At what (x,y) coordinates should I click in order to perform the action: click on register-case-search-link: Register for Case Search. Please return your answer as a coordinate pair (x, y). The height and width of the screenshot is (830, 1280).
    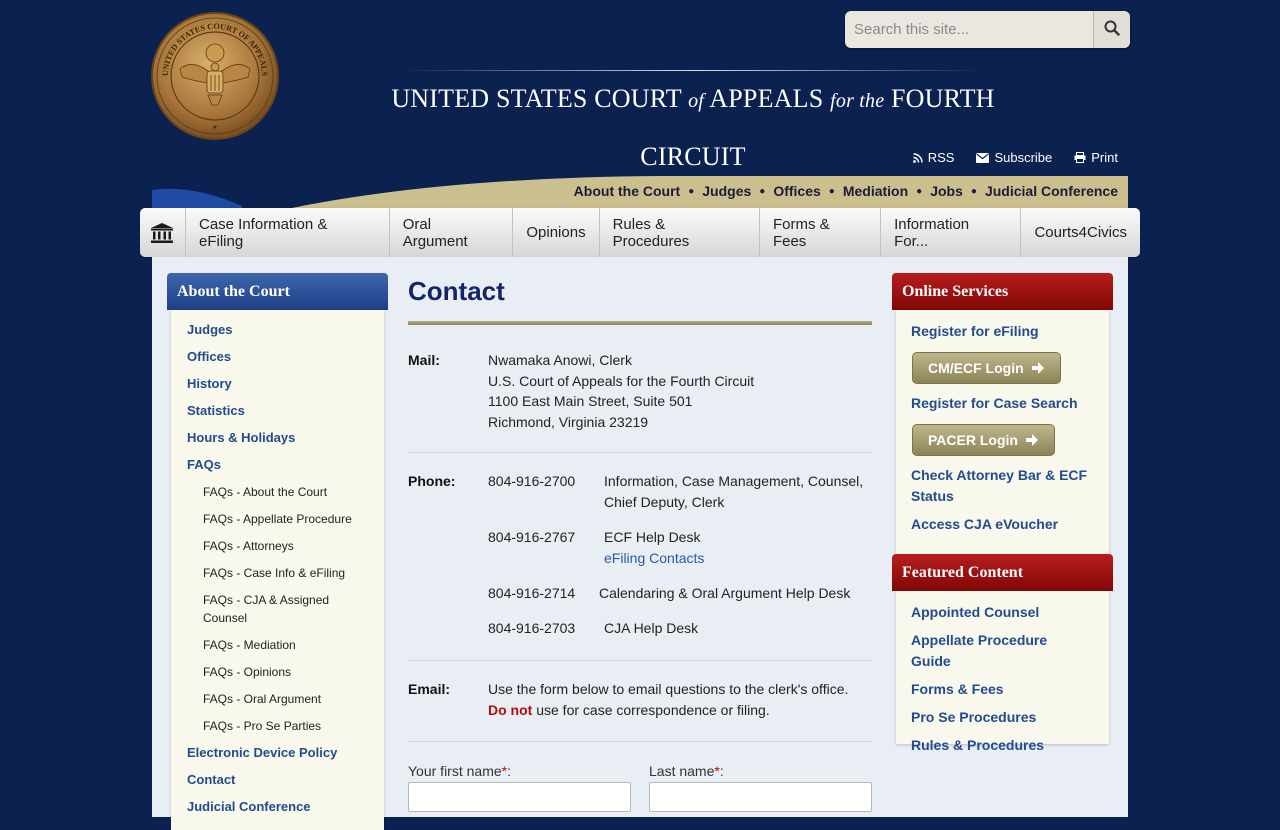
    Looking at the image, I should click on (1002, 404).